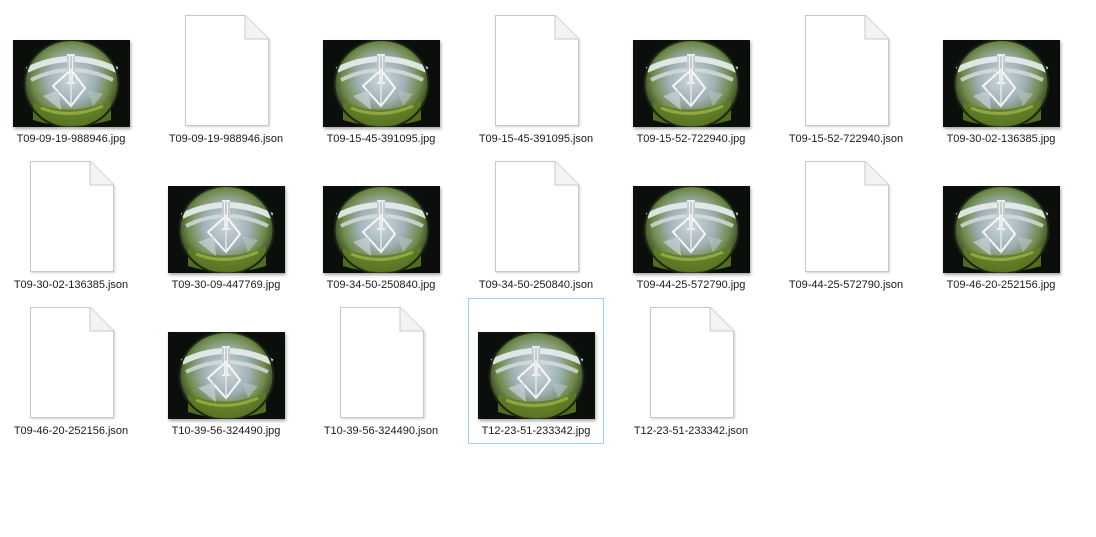 This screenshot has width=1096, height=537. I want to click on file-item-image: T09-34-50-250840.jpg, so click(381, 225).